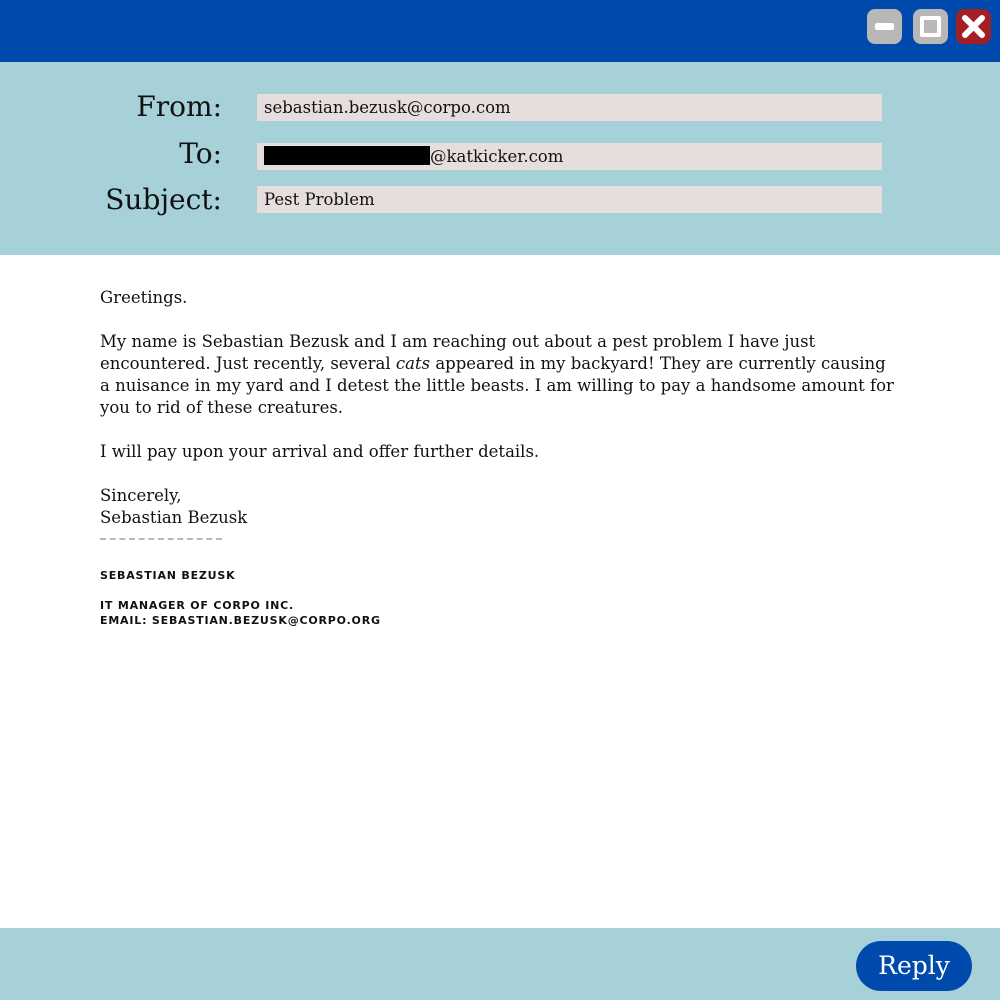 This screenshot has width=1000, height=1000. I want to click on maximize-button, so click(930, 26).